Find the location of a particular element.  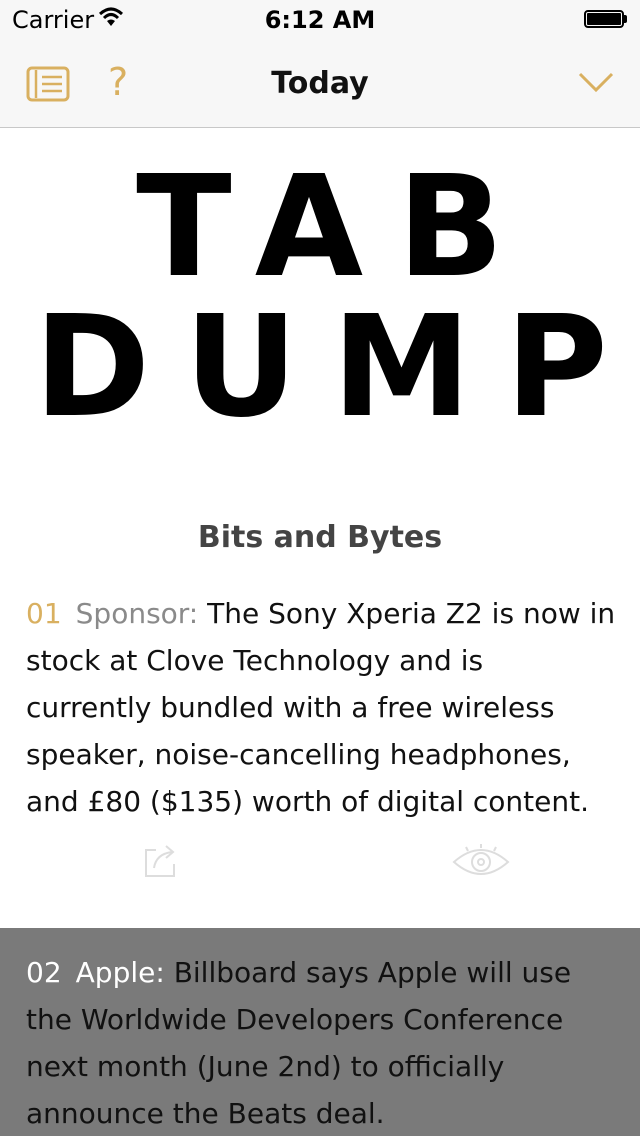

page-title: Today is located at coordinates (320, 83).